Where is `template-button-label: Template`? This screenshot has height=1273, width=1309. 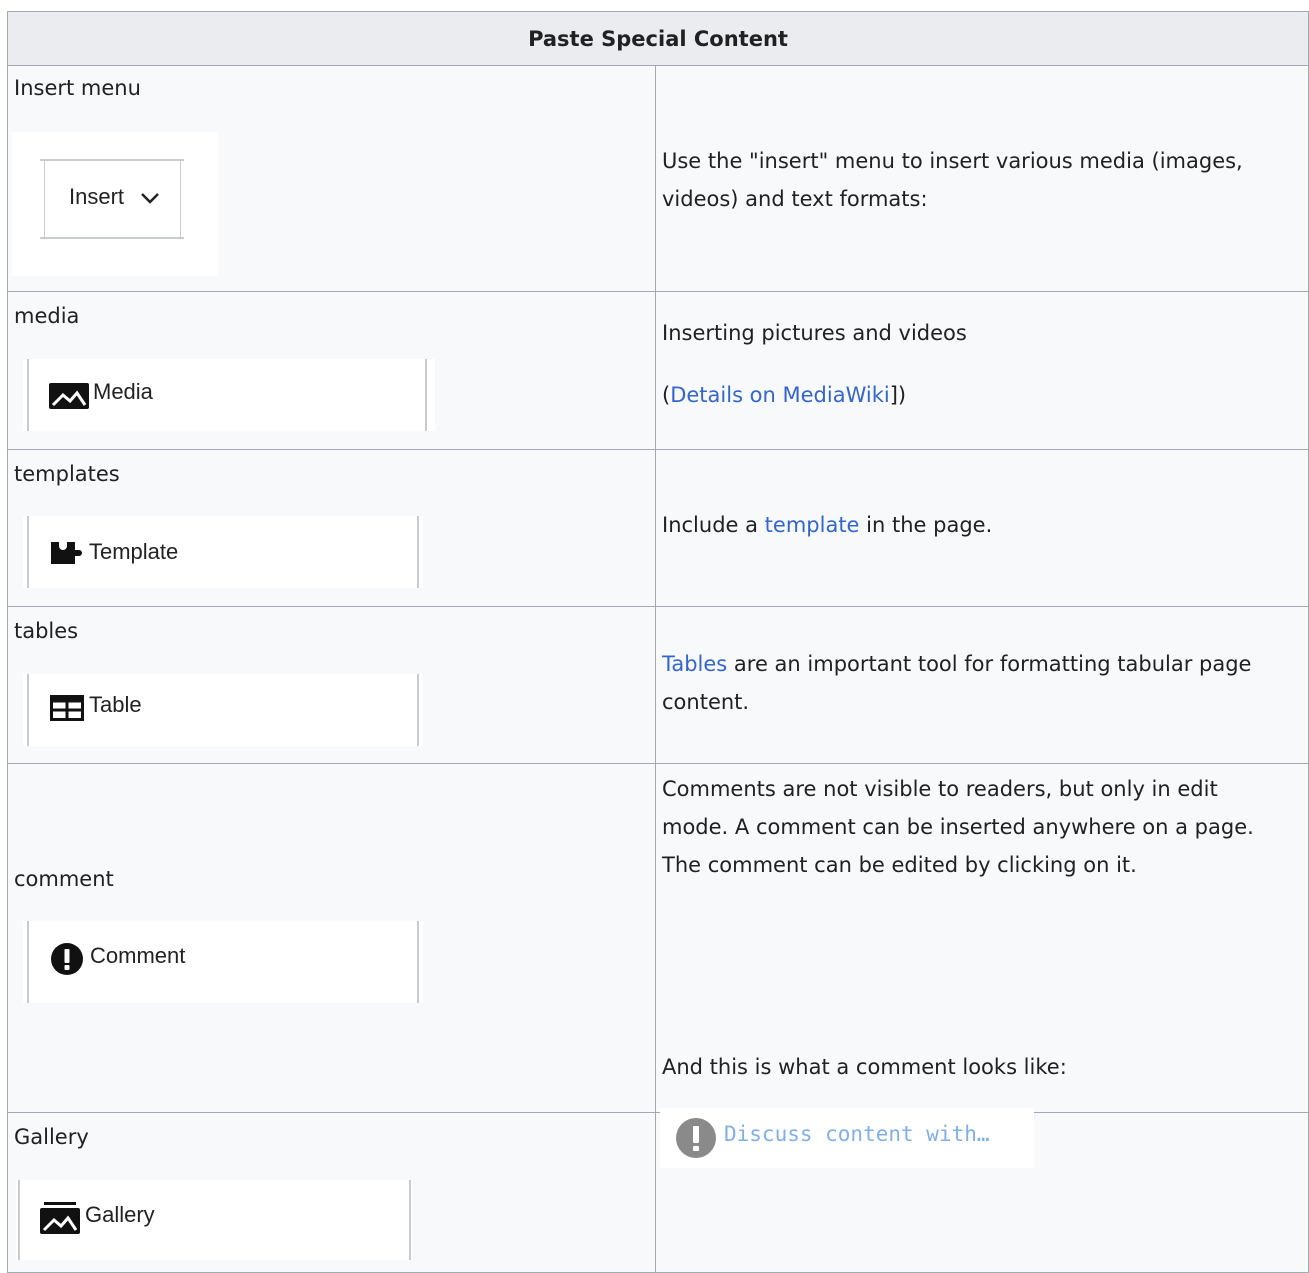 template-button-label: Template is located at coordinates (134, 551).